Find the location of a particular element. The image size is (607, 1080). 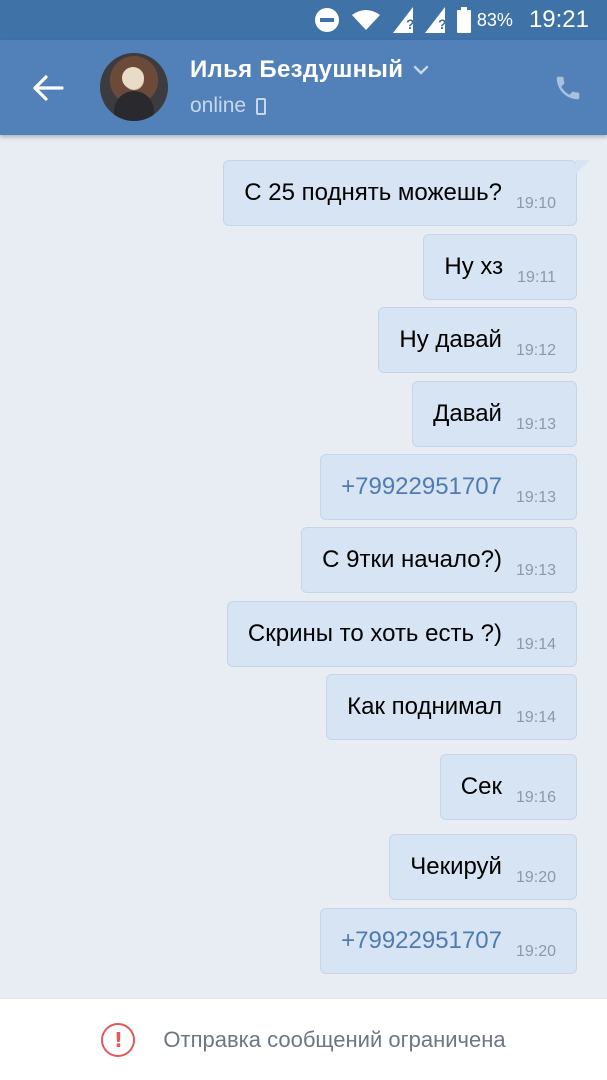

message-bubble: Ну давай 19:12 is located at coordinates (477, 340).